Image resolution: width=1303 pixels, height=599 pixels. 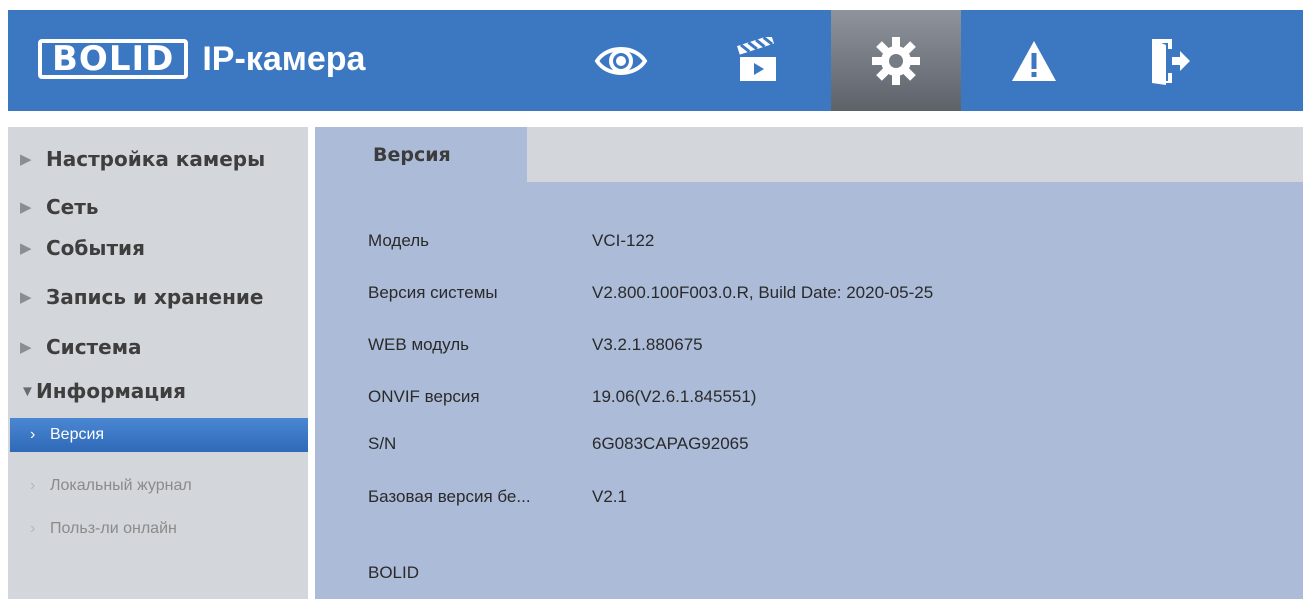 What do you see at coordinates (562, 397) in the screenshot?
I see `info-row-onvif-version: ONVIF версия 19.06(V2.6.1.845551)` at bounding box center [562, 397].